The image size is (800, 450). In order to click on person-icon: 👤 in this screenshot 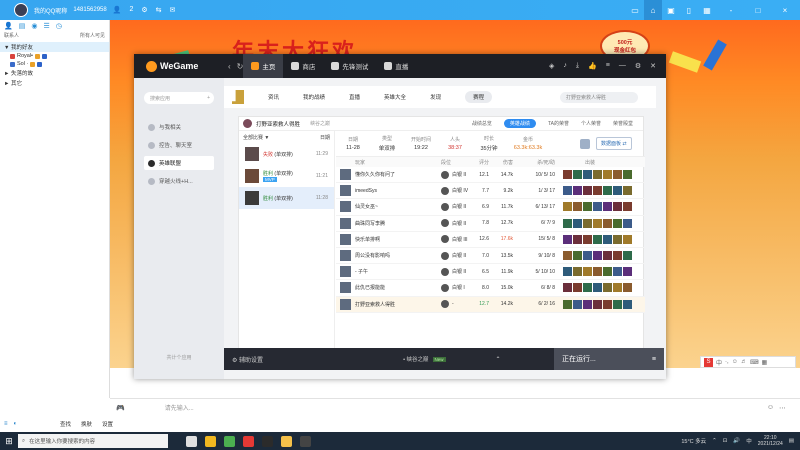, I will do `click(117, 10)`.